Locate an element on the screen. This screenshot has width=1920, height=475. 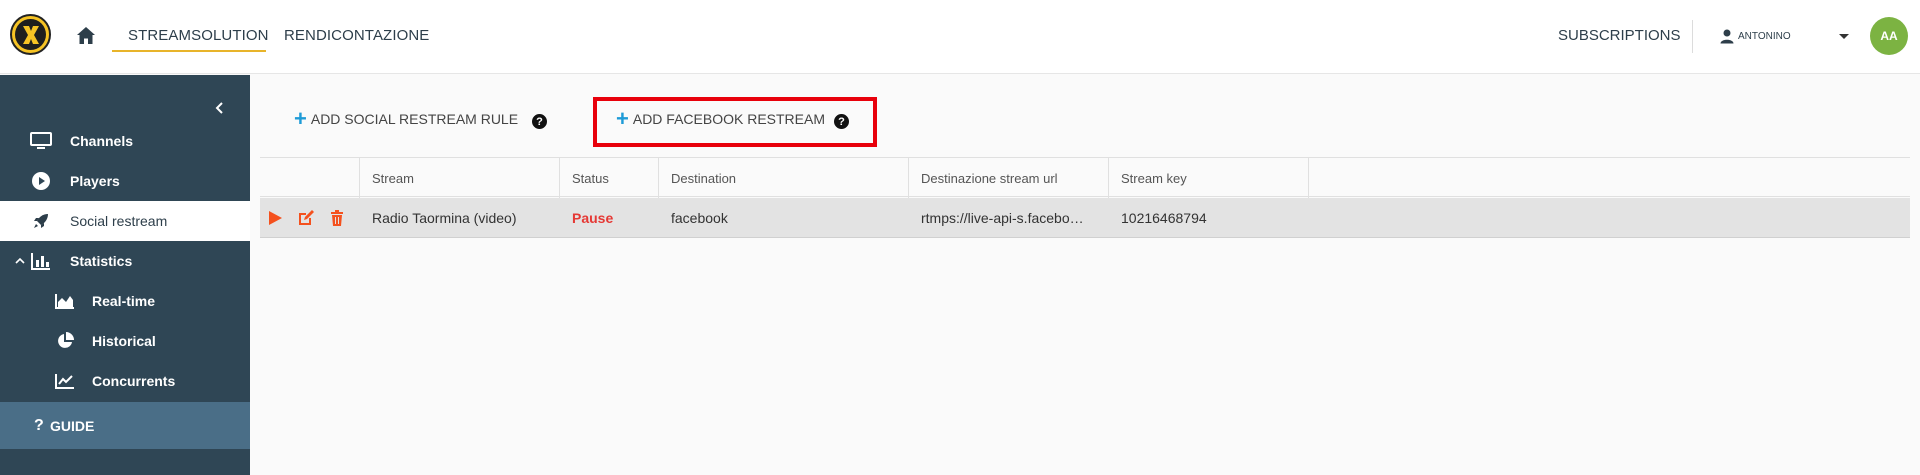
button-label: ADD SOCIAL RESTREAM RULE is located at coordinates (414, 119).